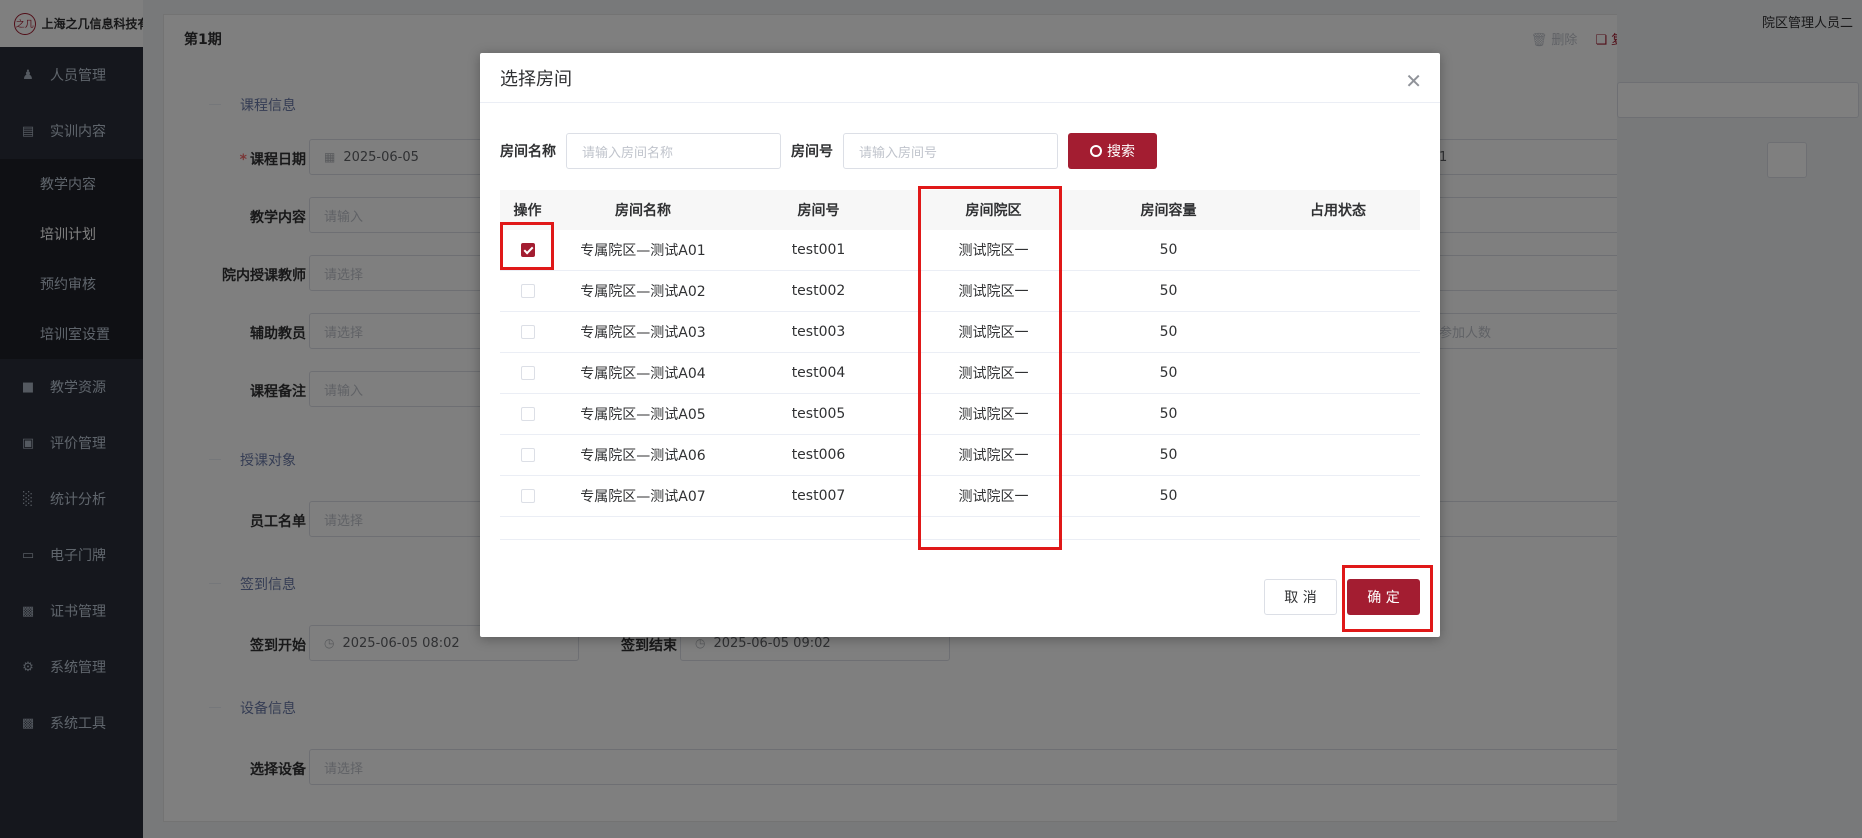 The width and height of the screenshot is (1862, 838). I want to click on table-header: 操作 房间名称 房间号 房间院区 房间容量 占用状态, so click(960, 210).